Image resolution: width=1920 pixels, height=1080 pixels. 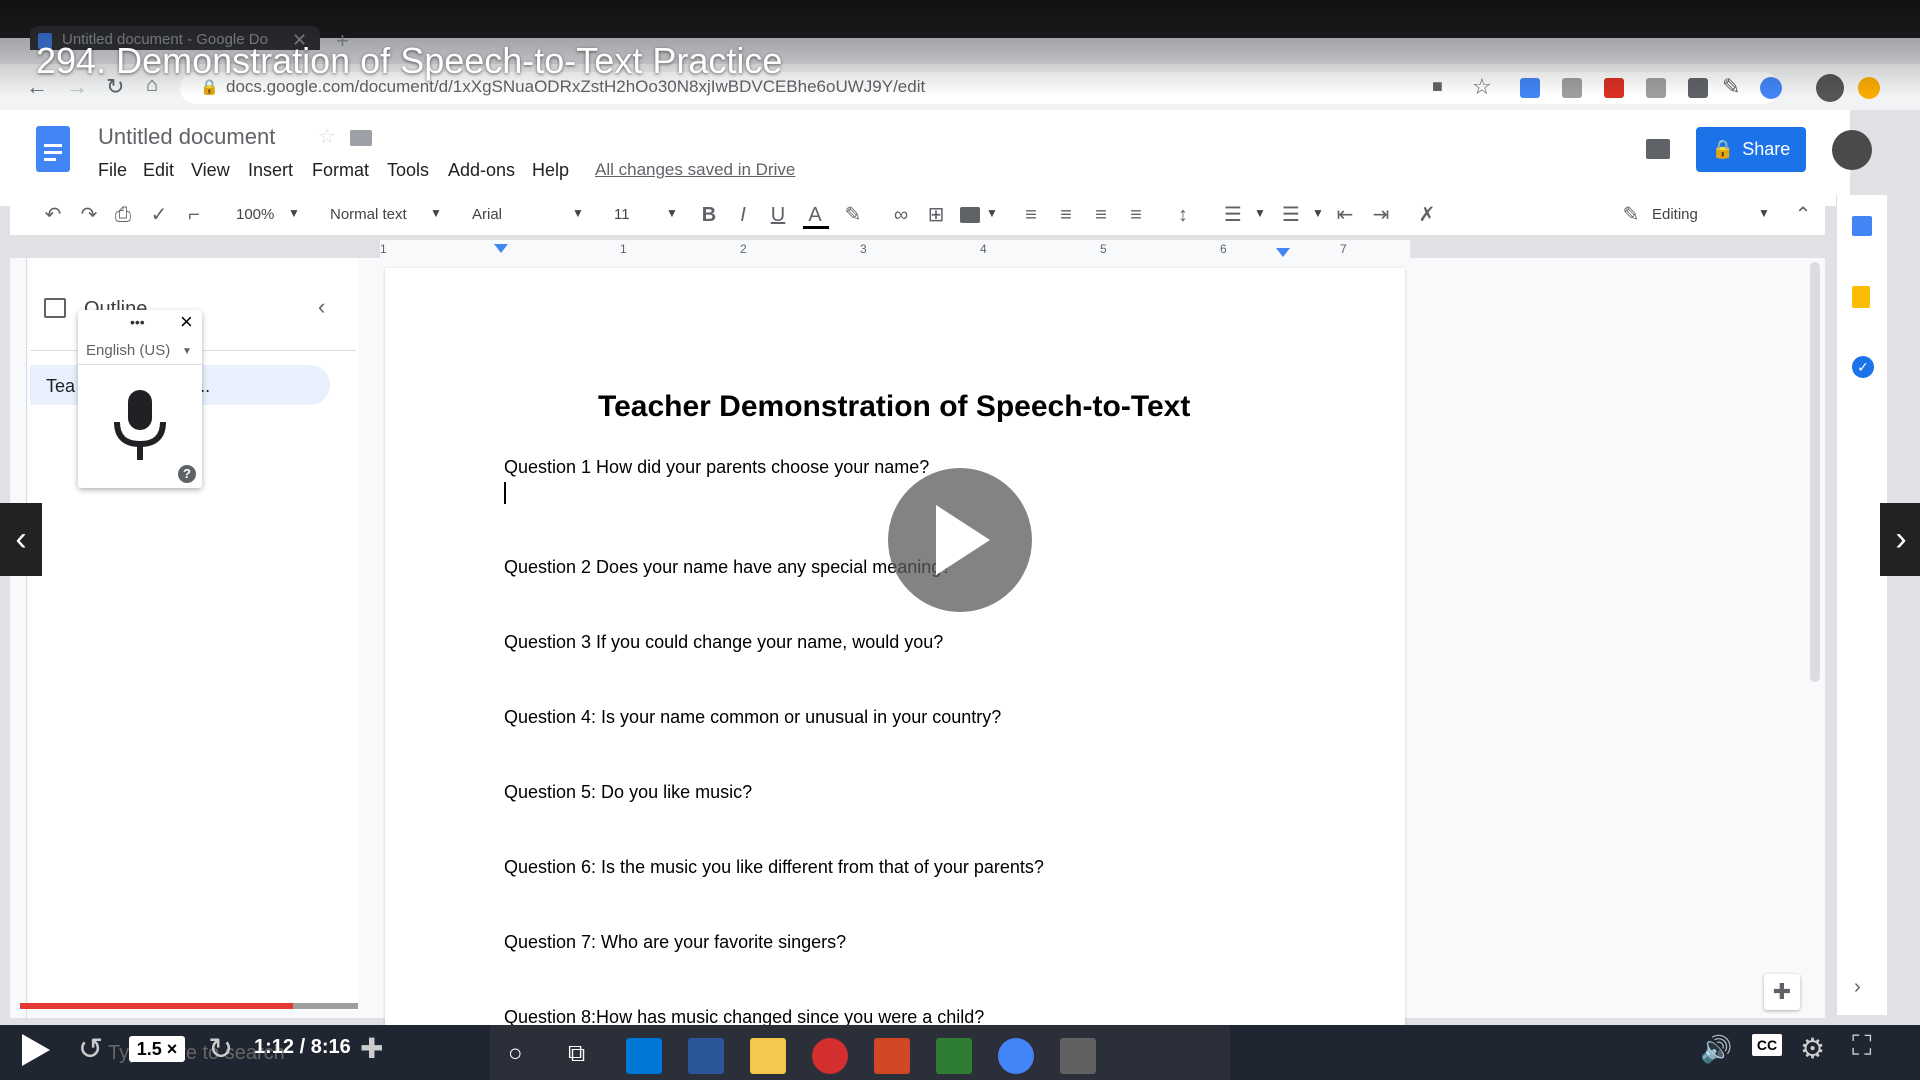 I want to click on bookmark-icon: ✚, so click(x=371, y=1048).